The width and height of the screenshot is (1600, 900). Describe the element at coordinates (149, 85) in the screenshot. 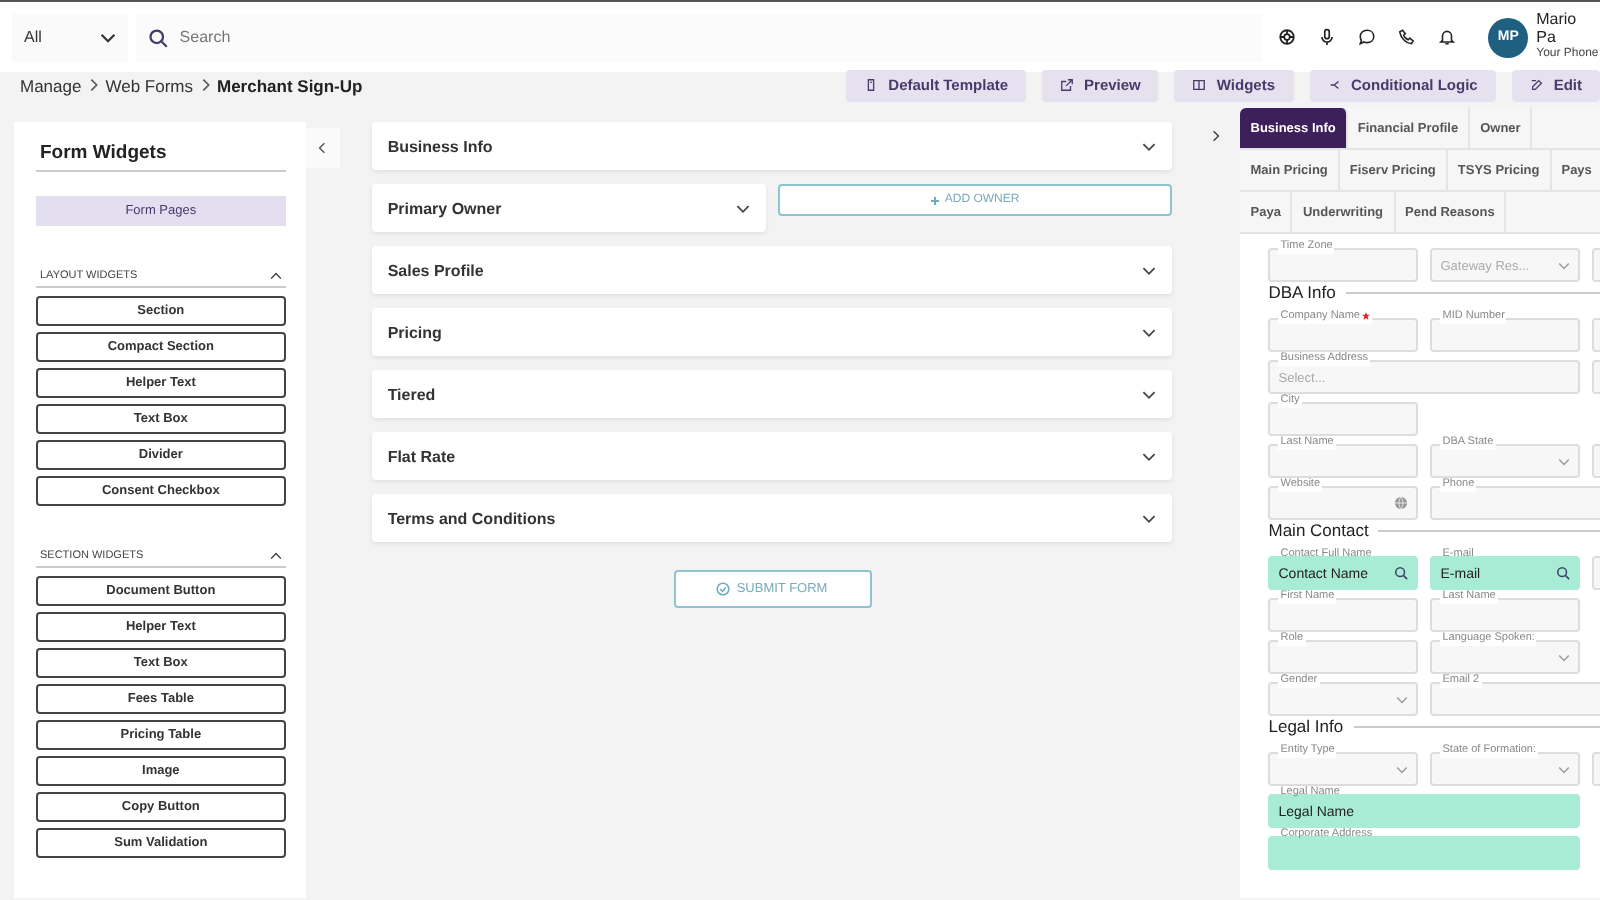

I see `breadcrumb-link: Web Forms` at that location.